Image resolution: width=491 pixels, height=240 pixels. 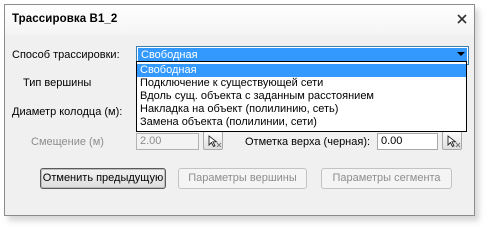 What do you see at coordinates (301, 70) in the screenshot?
I see `dropdown-option-free: Свободная` at bounding box center [301, 70].